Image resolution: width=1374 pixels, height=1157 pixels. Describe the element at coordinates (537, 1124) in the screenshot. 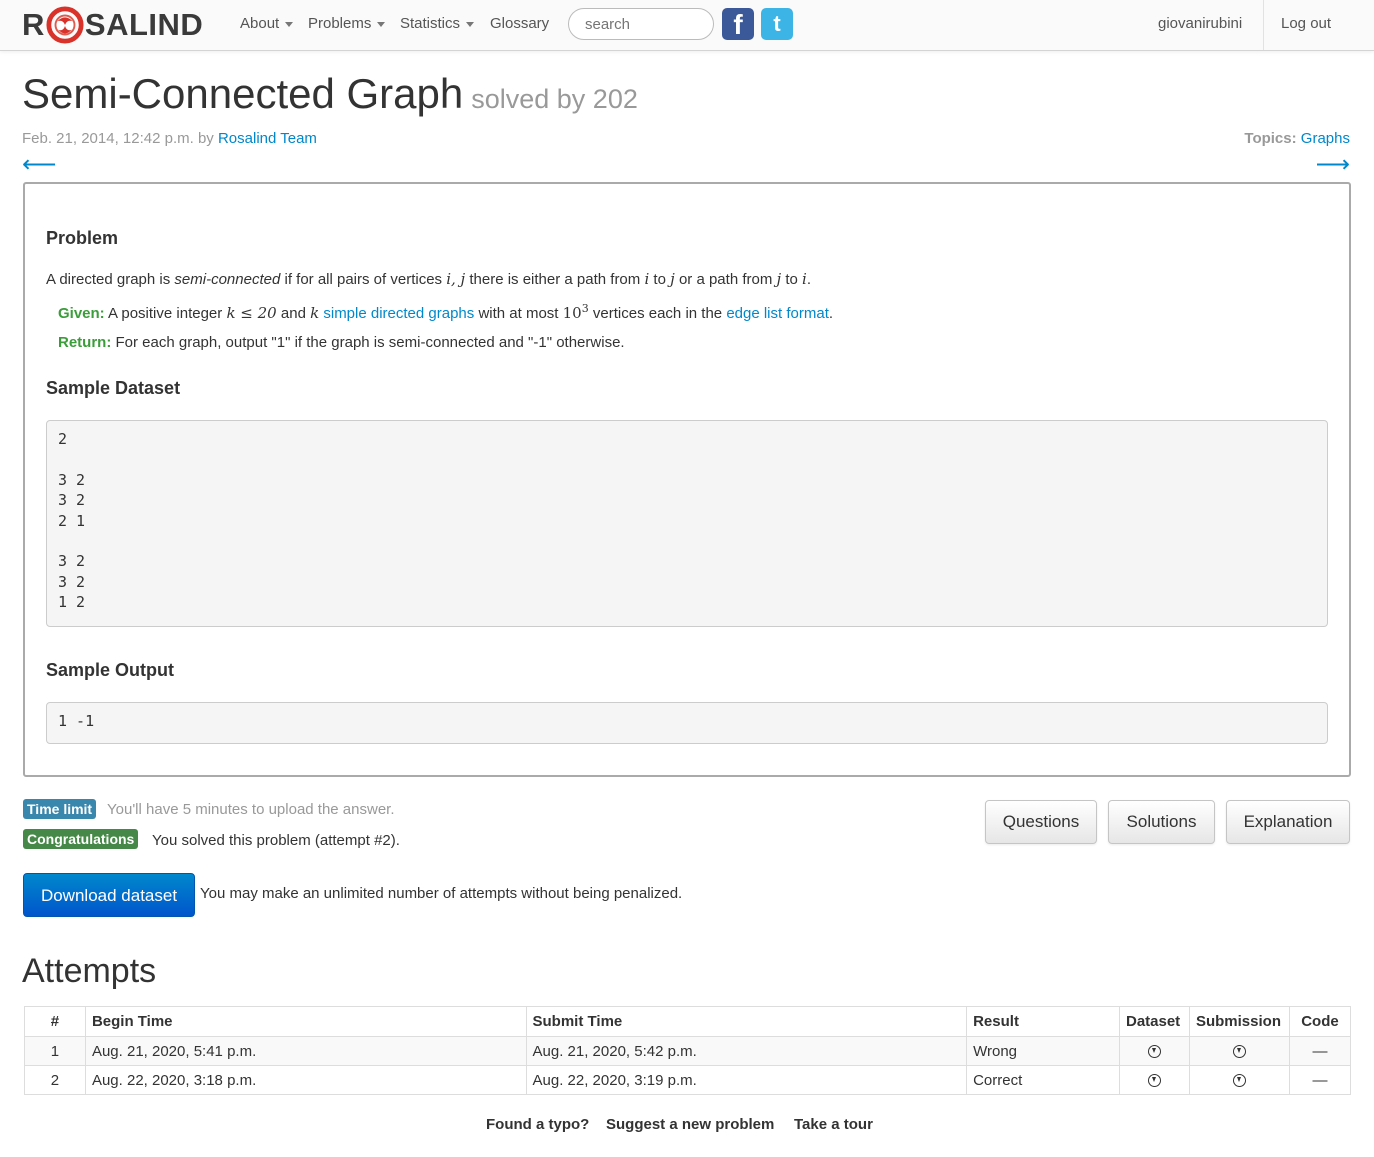

I see `found-typo-link: Found a typo?` at that location.